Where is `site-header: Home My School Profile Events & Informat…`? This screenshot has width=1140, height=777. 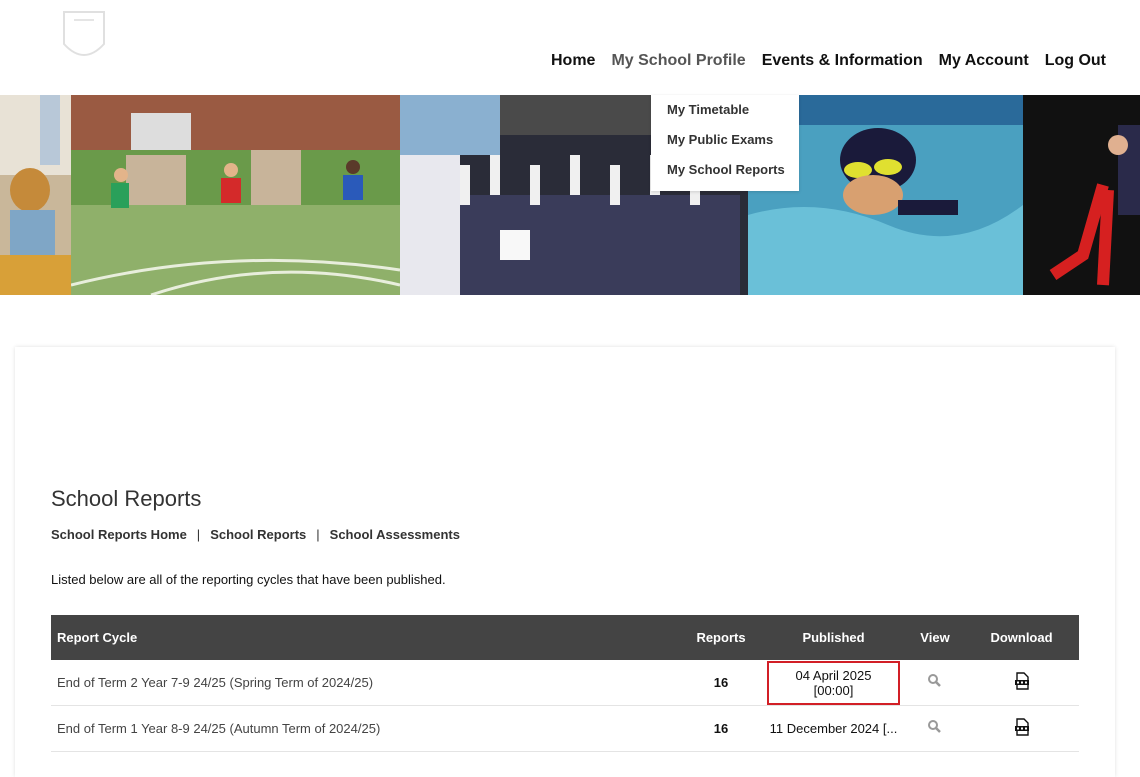
site-header: Home My School Profile Events & Informat… is located at coordinates (570, 47).